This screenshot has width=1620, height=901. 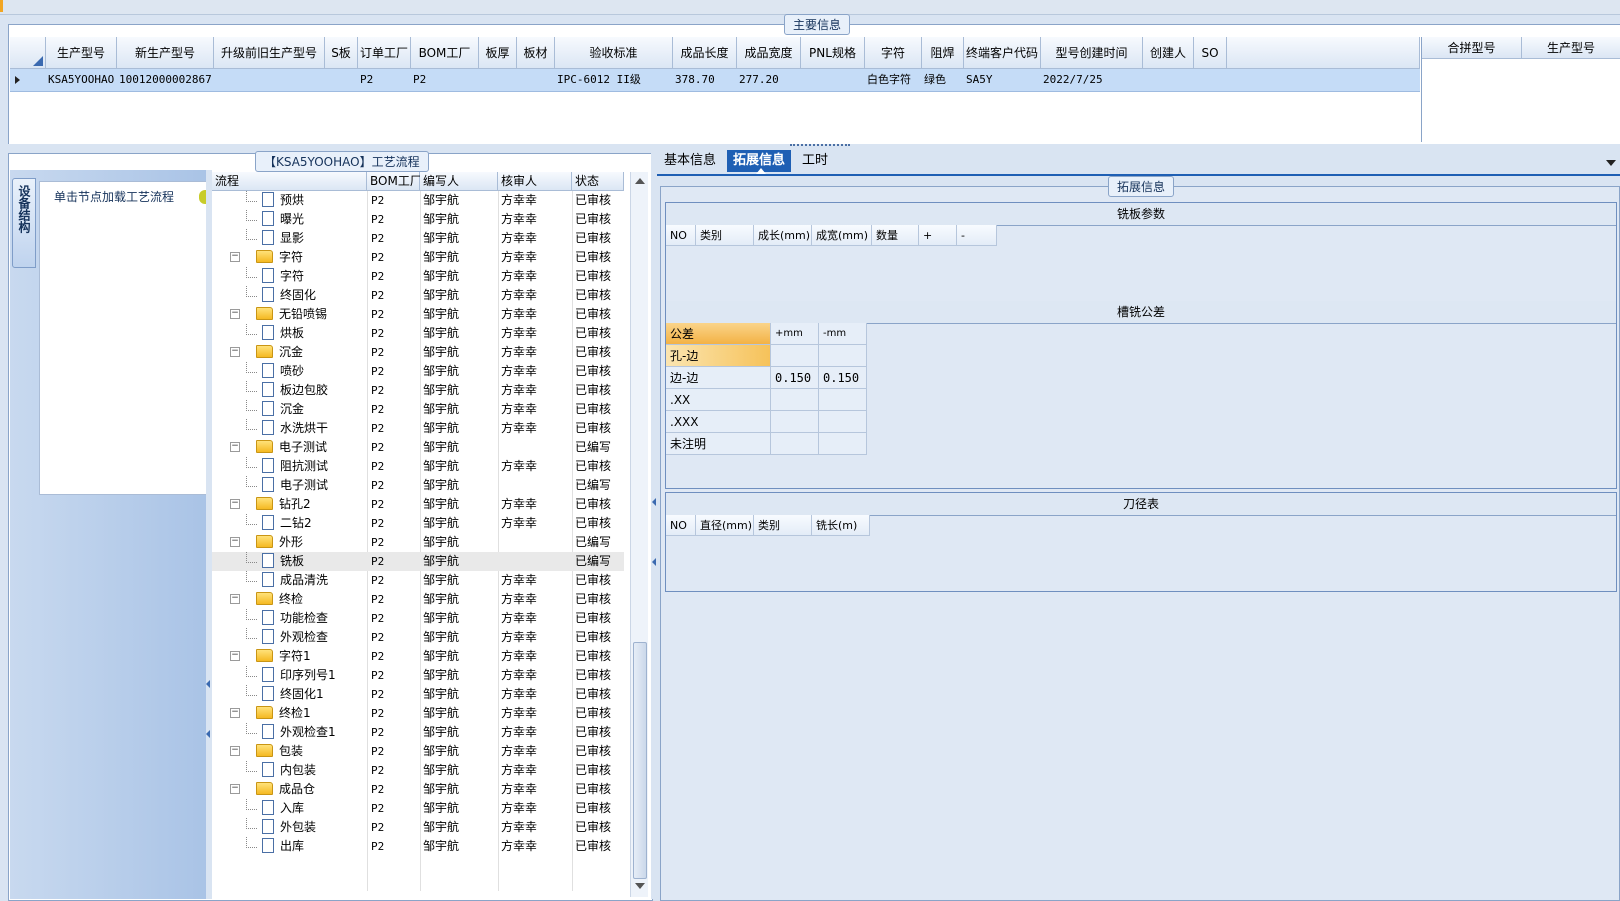 What do you see at coordinates (418, 447) in the screenshot?
I see `flow-tree-row: − 电子测试 P2 邹宇航 已编写` at bounding box center [418, 447].